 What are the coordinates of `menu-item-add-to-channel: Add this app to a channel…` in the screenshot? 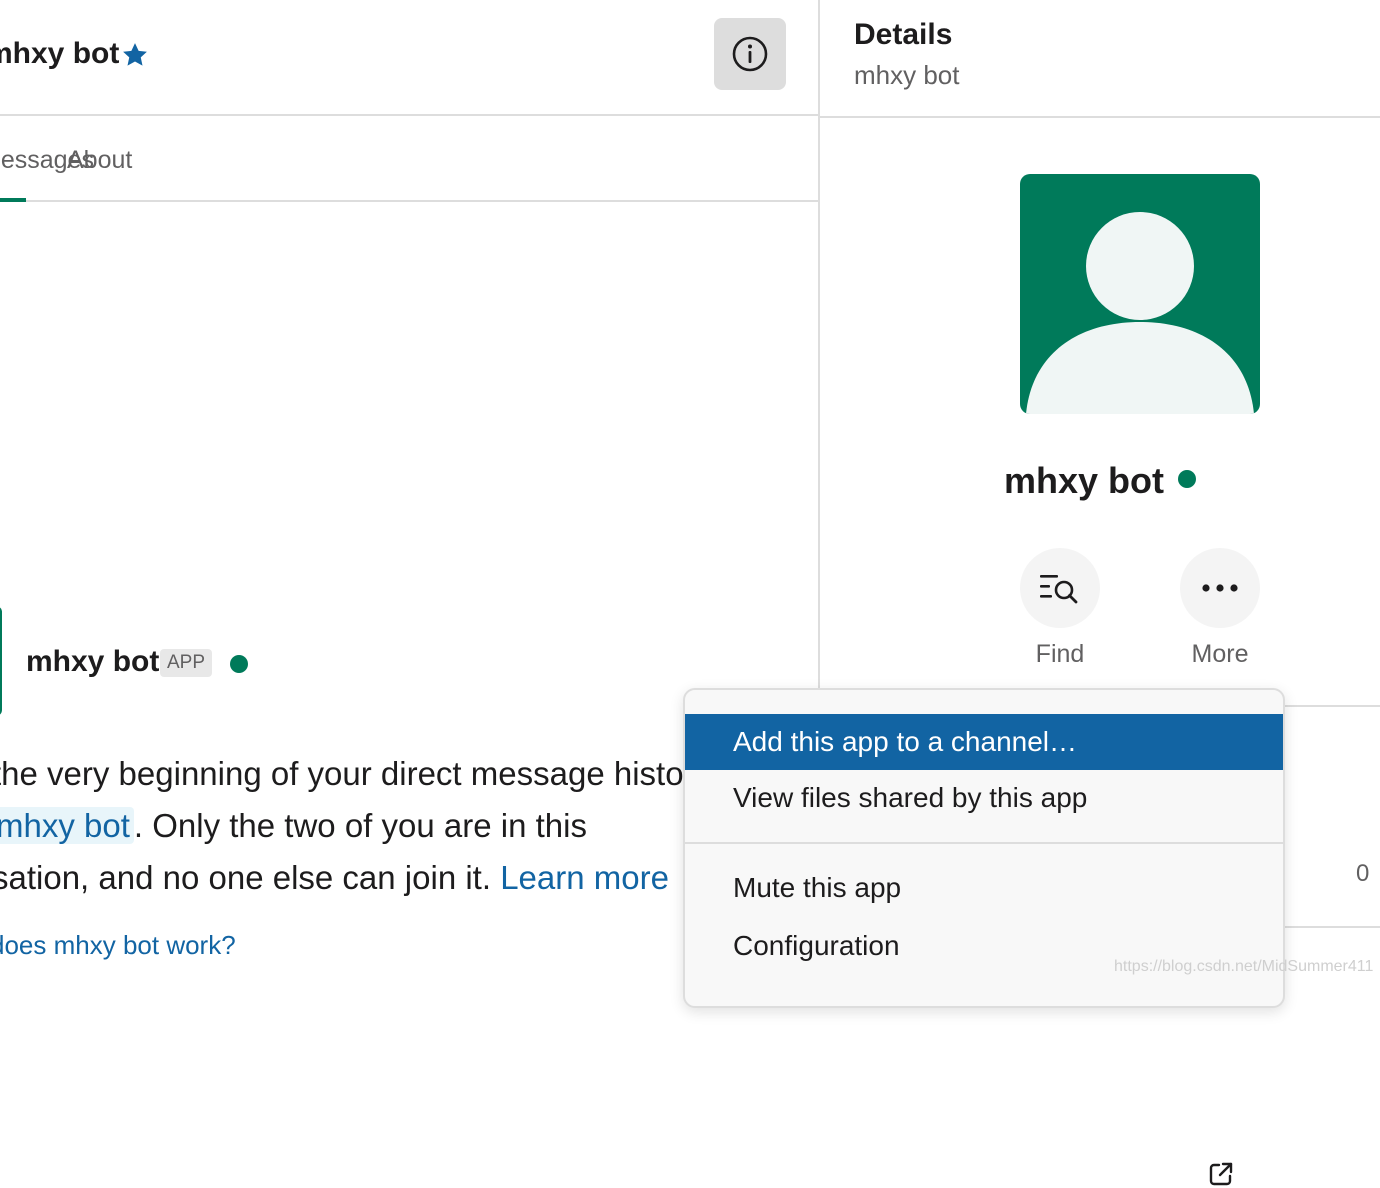 It's located at (984, 742).